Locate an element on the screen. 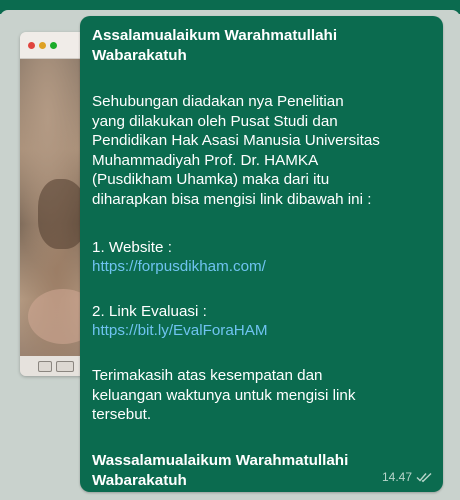 The height and width of the screenshot is (500, 460). double-check-icon is located at coordinates (424, 477).